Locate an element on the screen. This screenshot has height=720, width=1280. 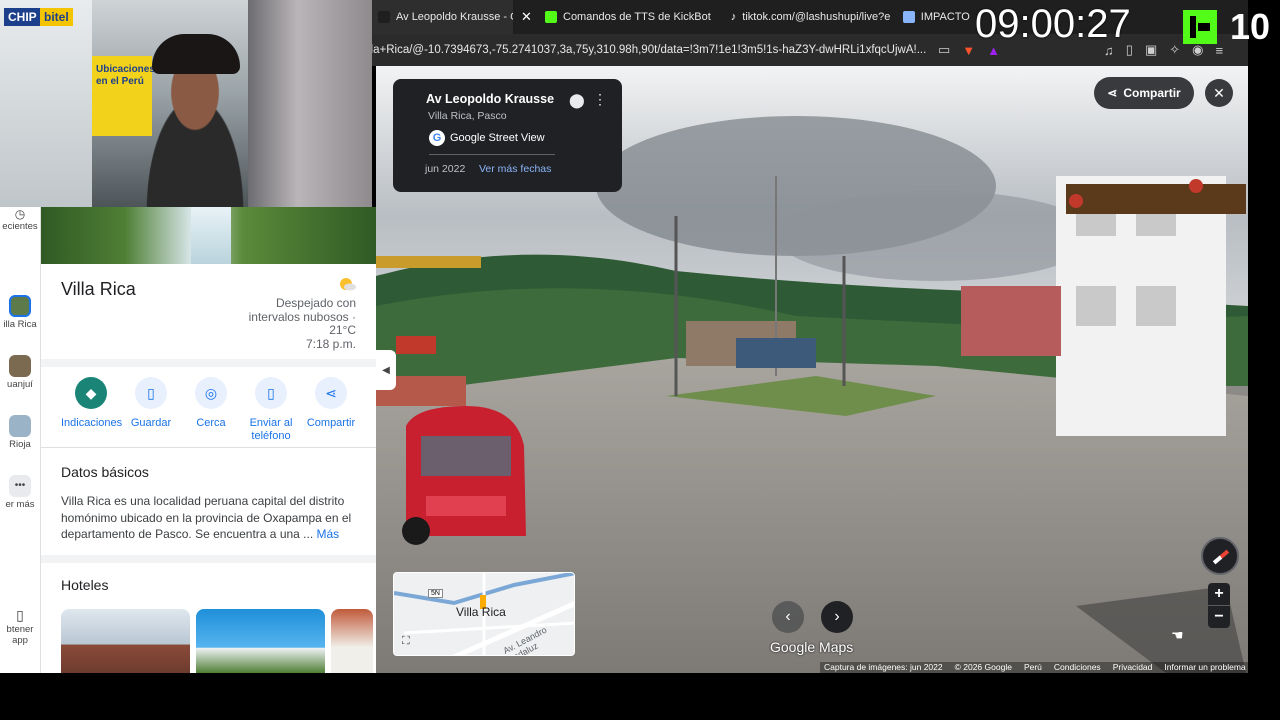
nearby-icon: ◎ is located at coordinates (211, 393).